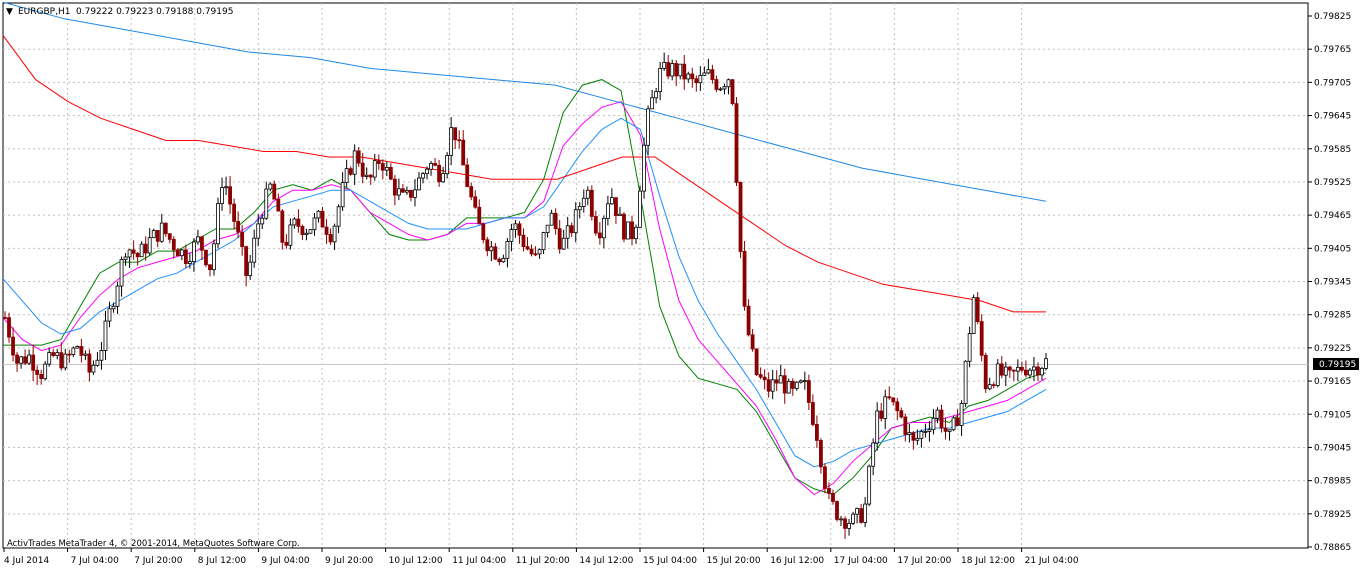 This screenshot has height=569, width=1362. Describe the element at coordinates (9, 12) in the screenshot. I see `header-dropdown-icon: ▼` at that location.